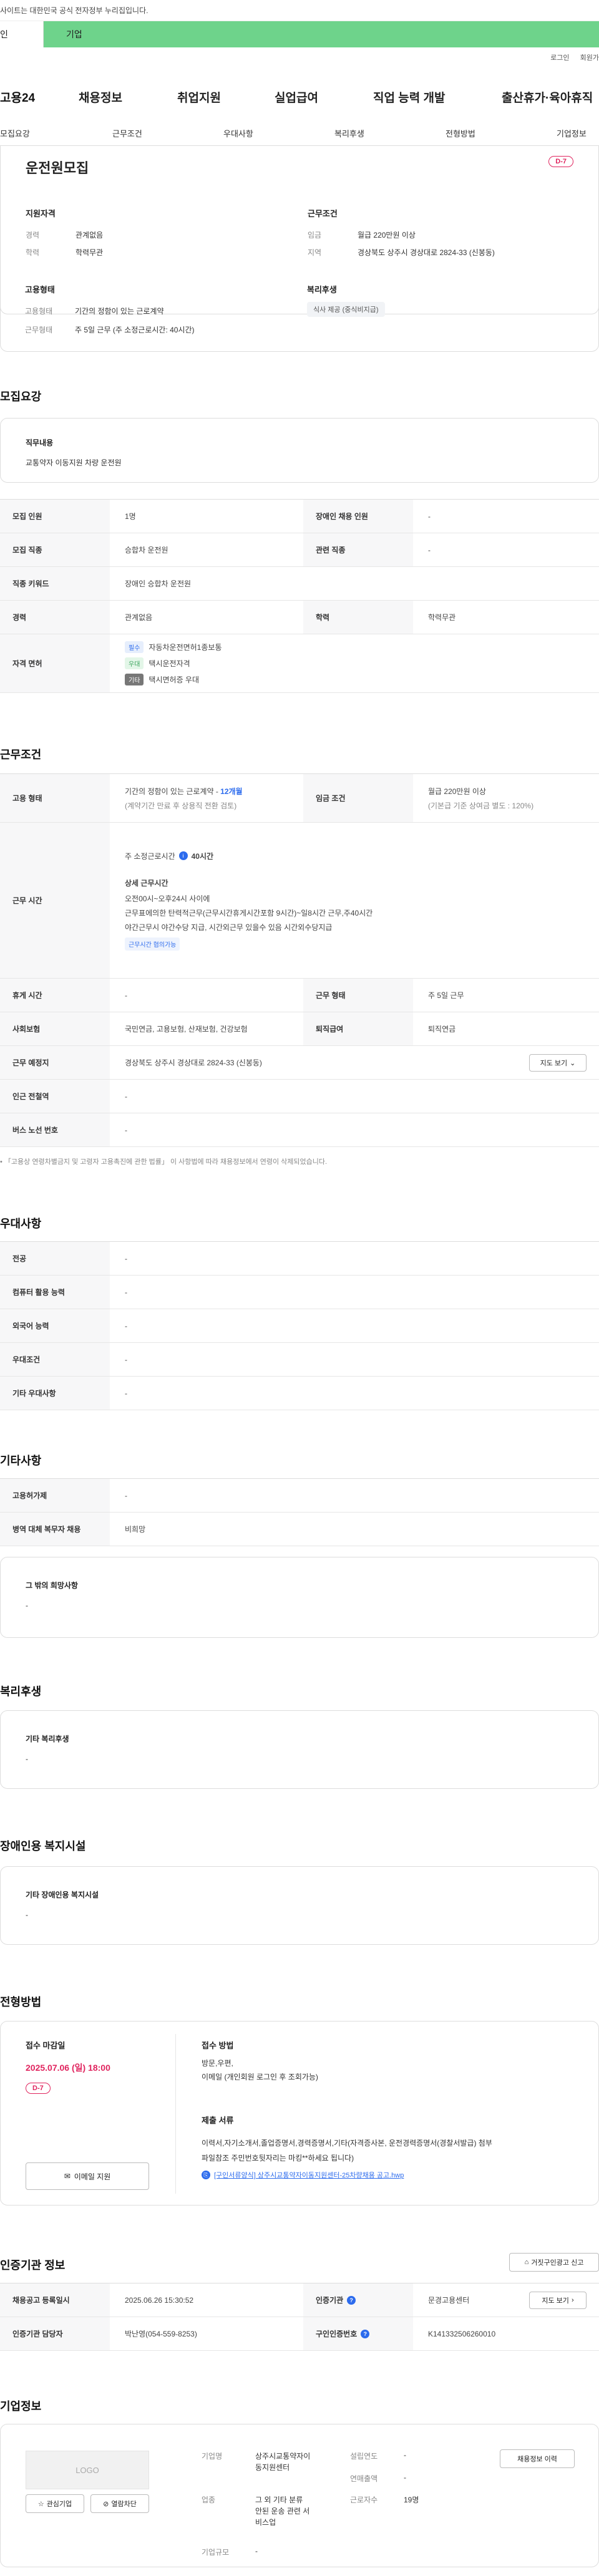  Describe the element at coordinates (231, 791) in the screenshot. I see `contract-period: 12개월` at that location.